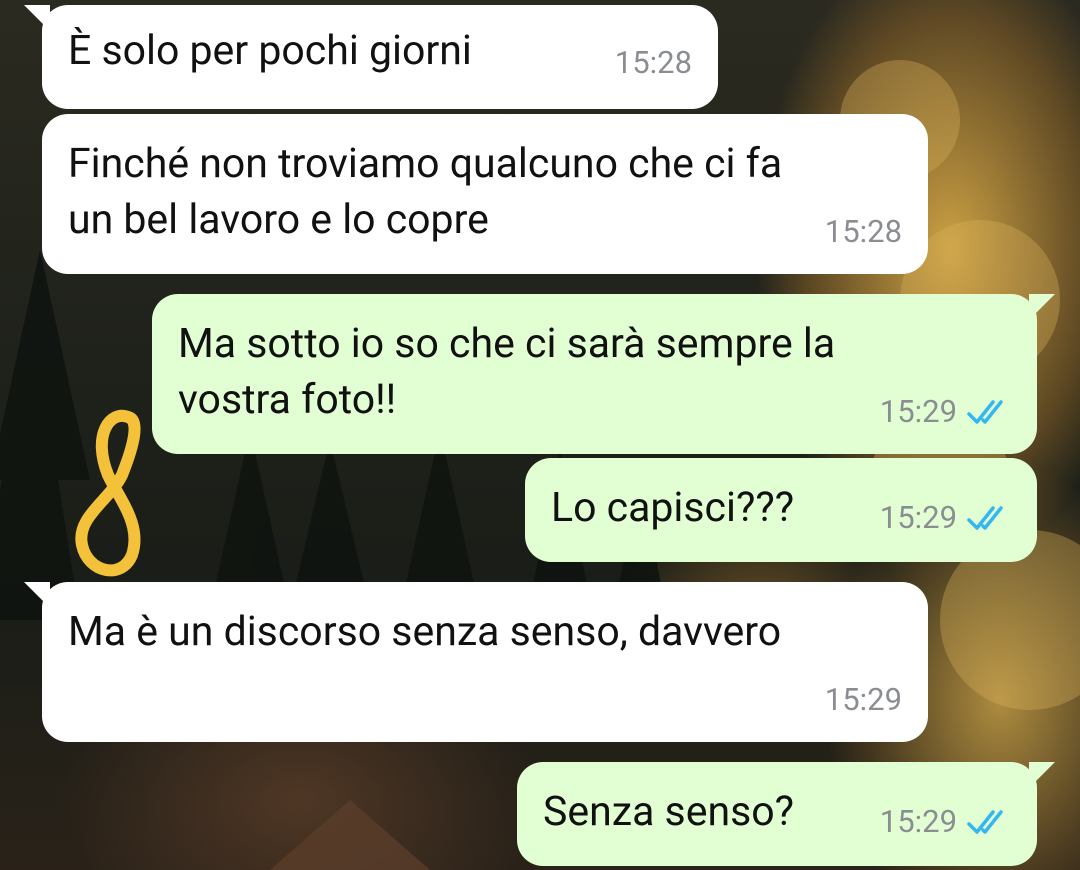 The height and width of the screenshot is (870, 1080). I want to click on hand-drawn-loop-doodle, so click(108, 493).